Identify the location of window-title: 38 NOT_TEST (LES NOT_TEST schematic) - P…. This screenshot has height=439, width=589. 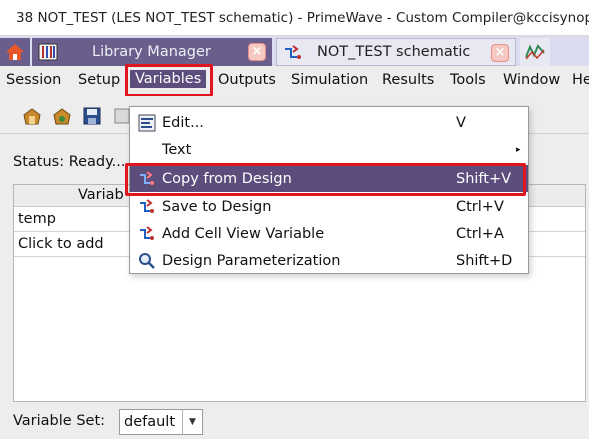
(302, 17).